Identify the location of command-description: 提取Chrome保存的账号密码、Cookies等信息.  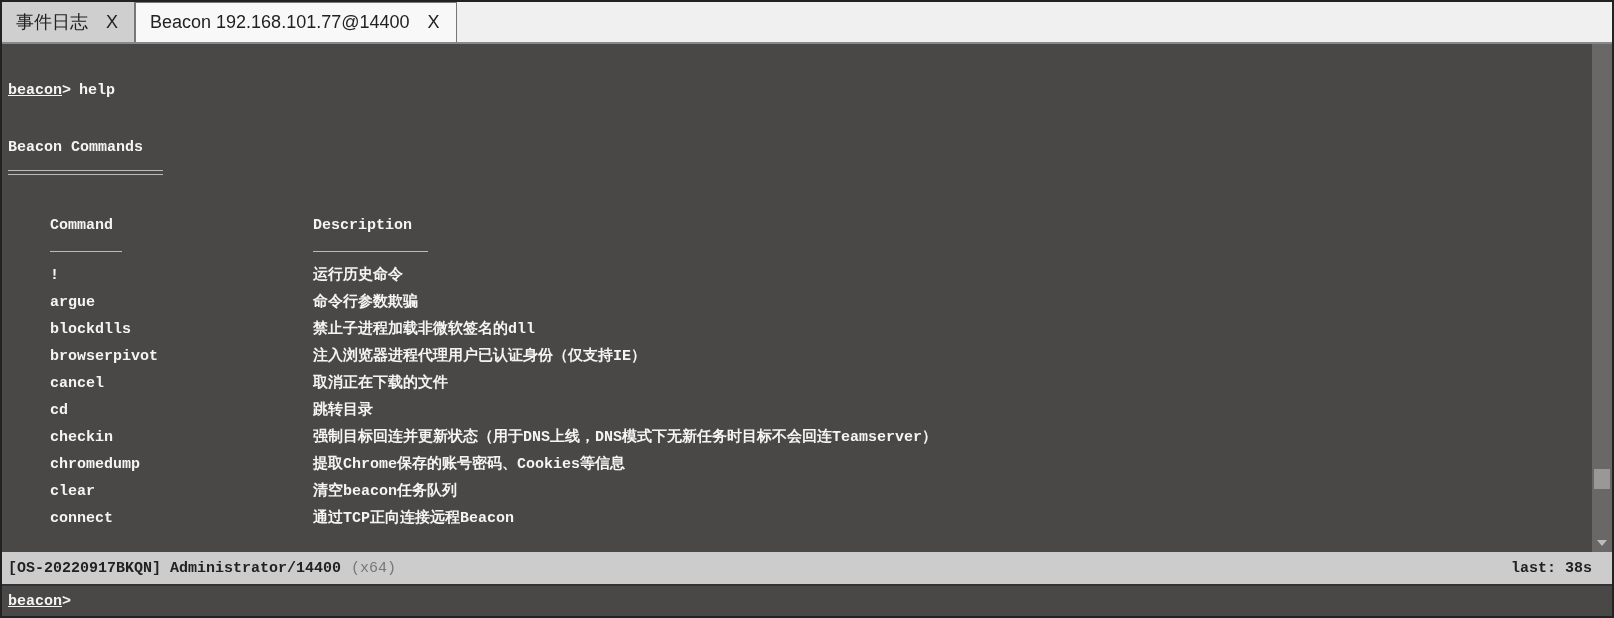
(470, 465).